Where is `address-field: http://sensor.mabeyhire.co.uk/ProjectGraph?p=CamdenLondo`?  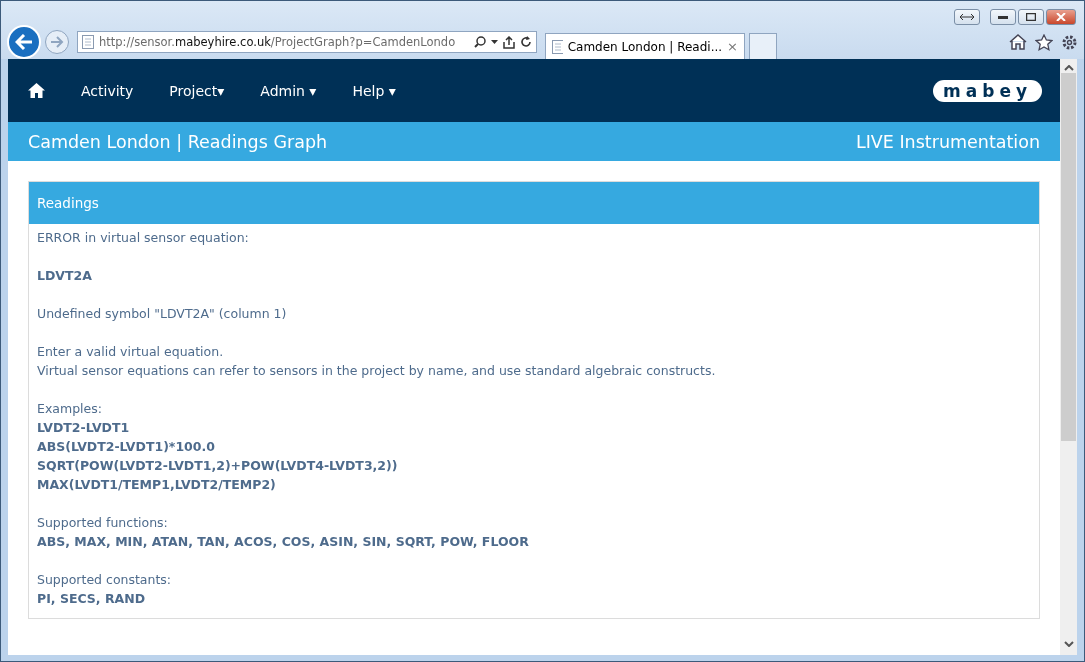
address-field: http://sensor.mabeyhire.co.uk/ProjectGraph?p=CamdenLondo is located at coordinates (307, 42).